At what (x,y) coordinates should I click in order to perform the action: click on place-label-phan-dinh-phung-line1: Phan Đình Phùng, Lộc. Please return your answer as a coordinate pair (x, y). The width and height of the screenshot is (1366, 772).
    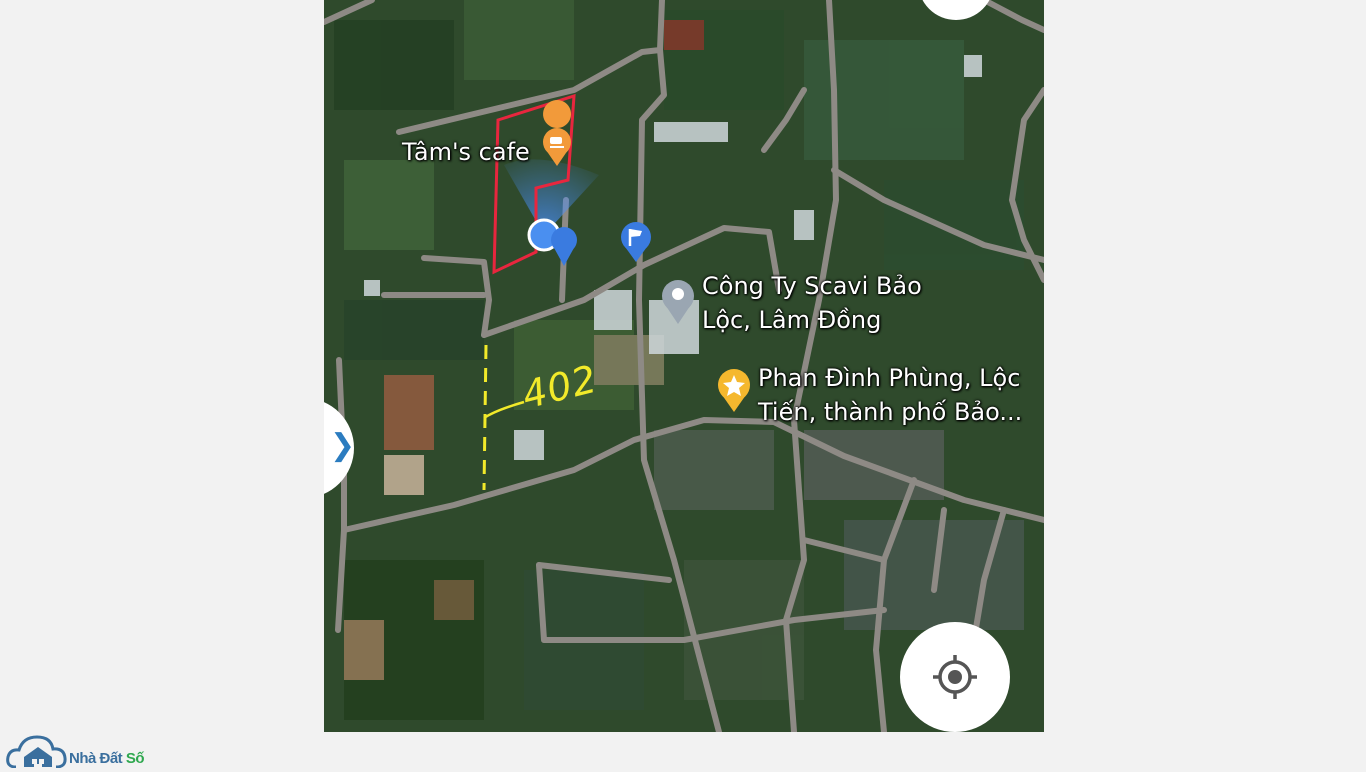
    Looking at the image, I should click on (889, 378).